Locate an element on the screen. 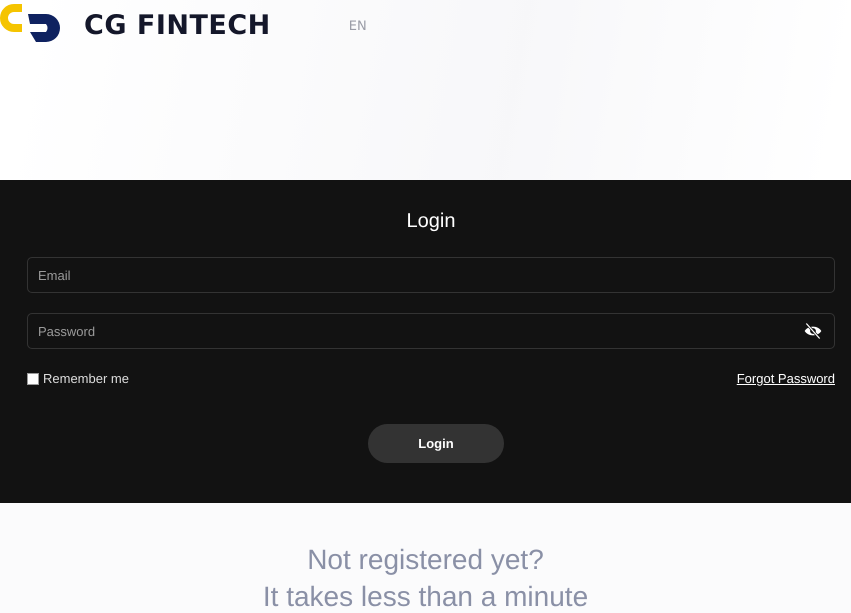 The image size is (851, 613). eye-slash-icon is located at coordinates (813, 331).